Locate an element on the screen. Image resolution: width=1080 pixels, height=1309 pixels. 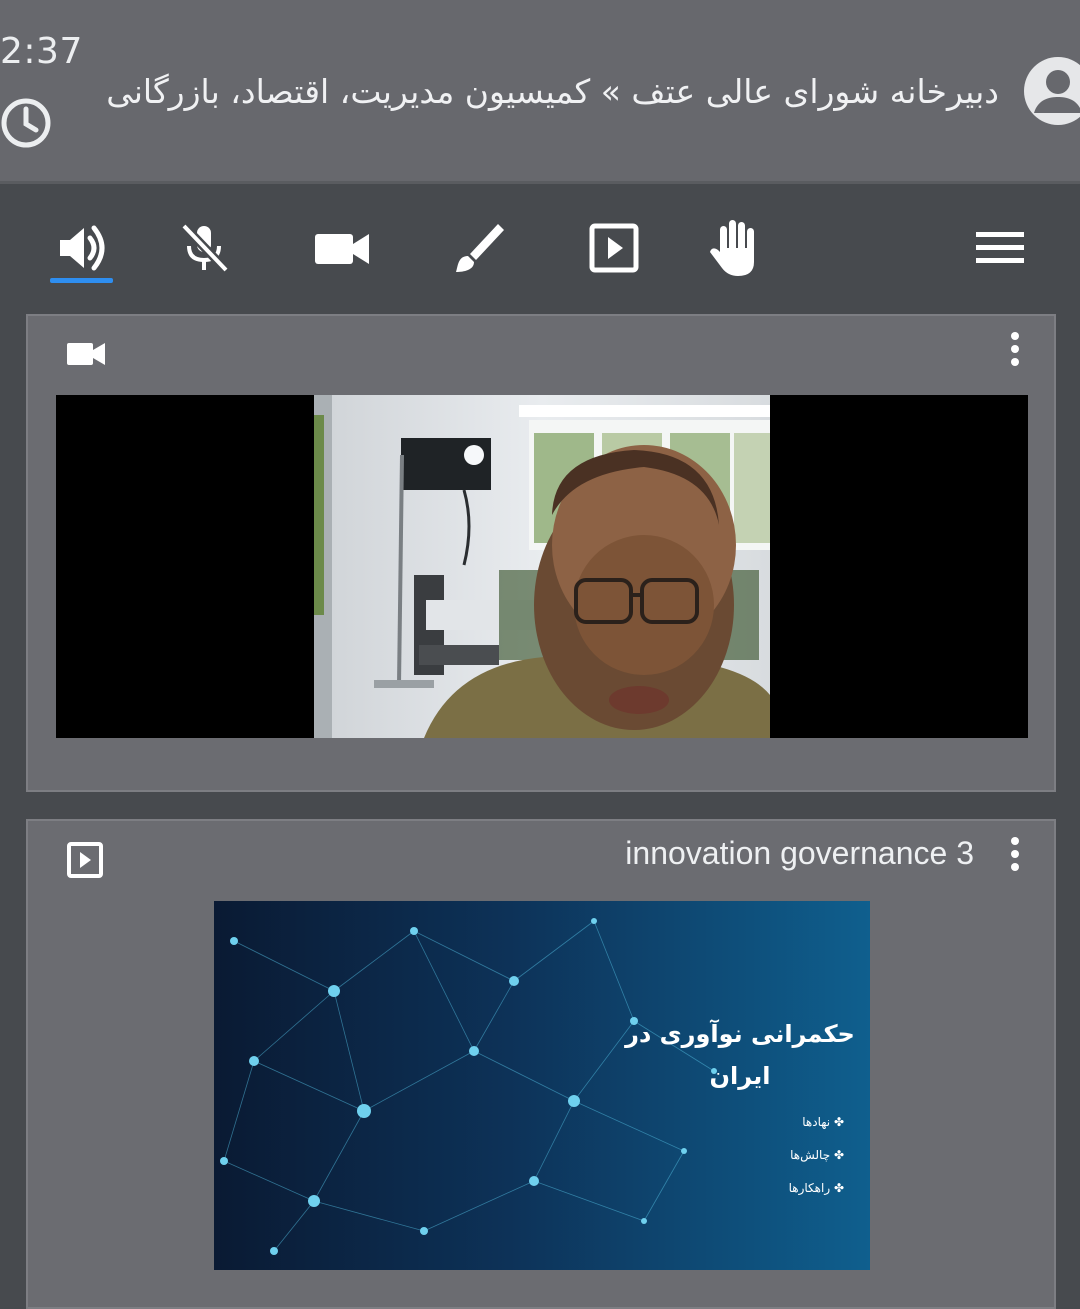
slide-bullet: ✤ چالش‌ها is located at coordinates (817, 1155).